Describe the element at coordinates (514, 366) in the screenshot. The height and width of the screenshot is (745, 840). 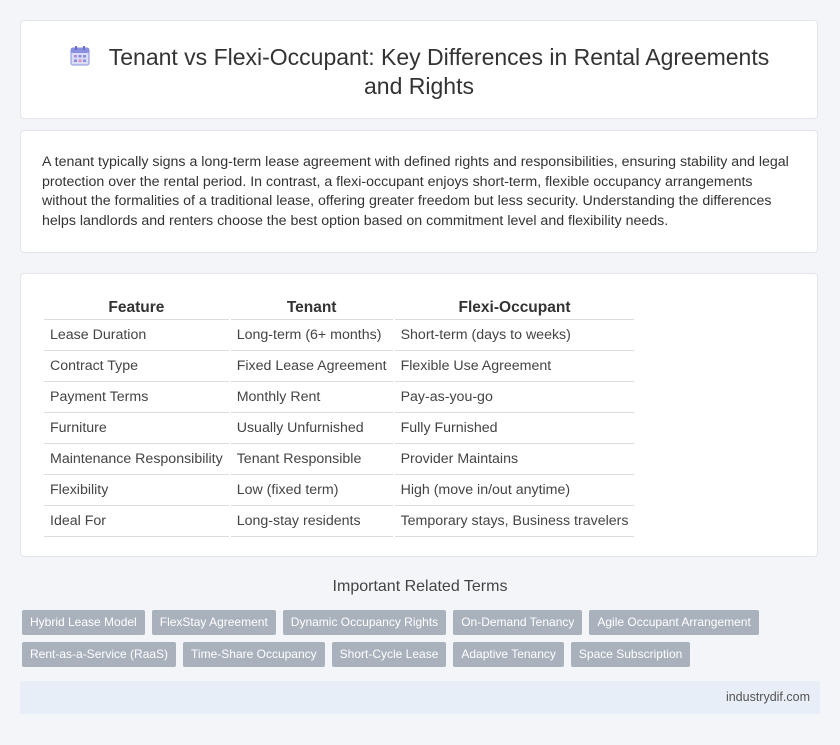
I see `cell-flexi: Flexible Use Agreement` at that location.